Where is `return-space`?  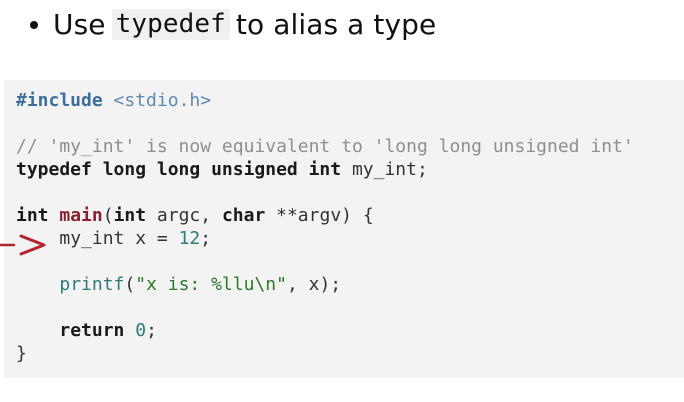
return-space is located at coordinates (129, 330).